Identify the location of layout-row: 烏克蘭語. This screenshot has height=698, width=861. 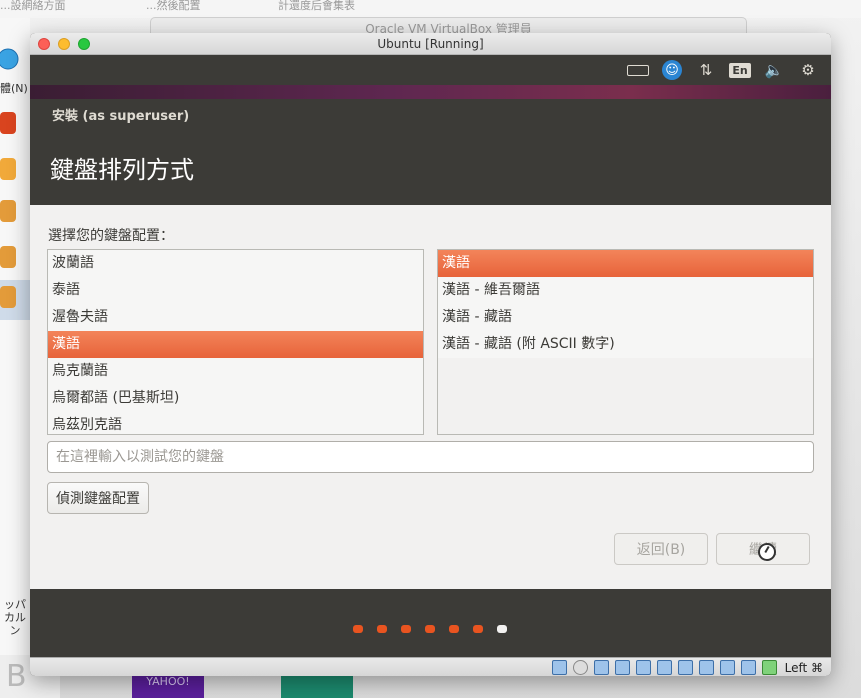
(235, 371).